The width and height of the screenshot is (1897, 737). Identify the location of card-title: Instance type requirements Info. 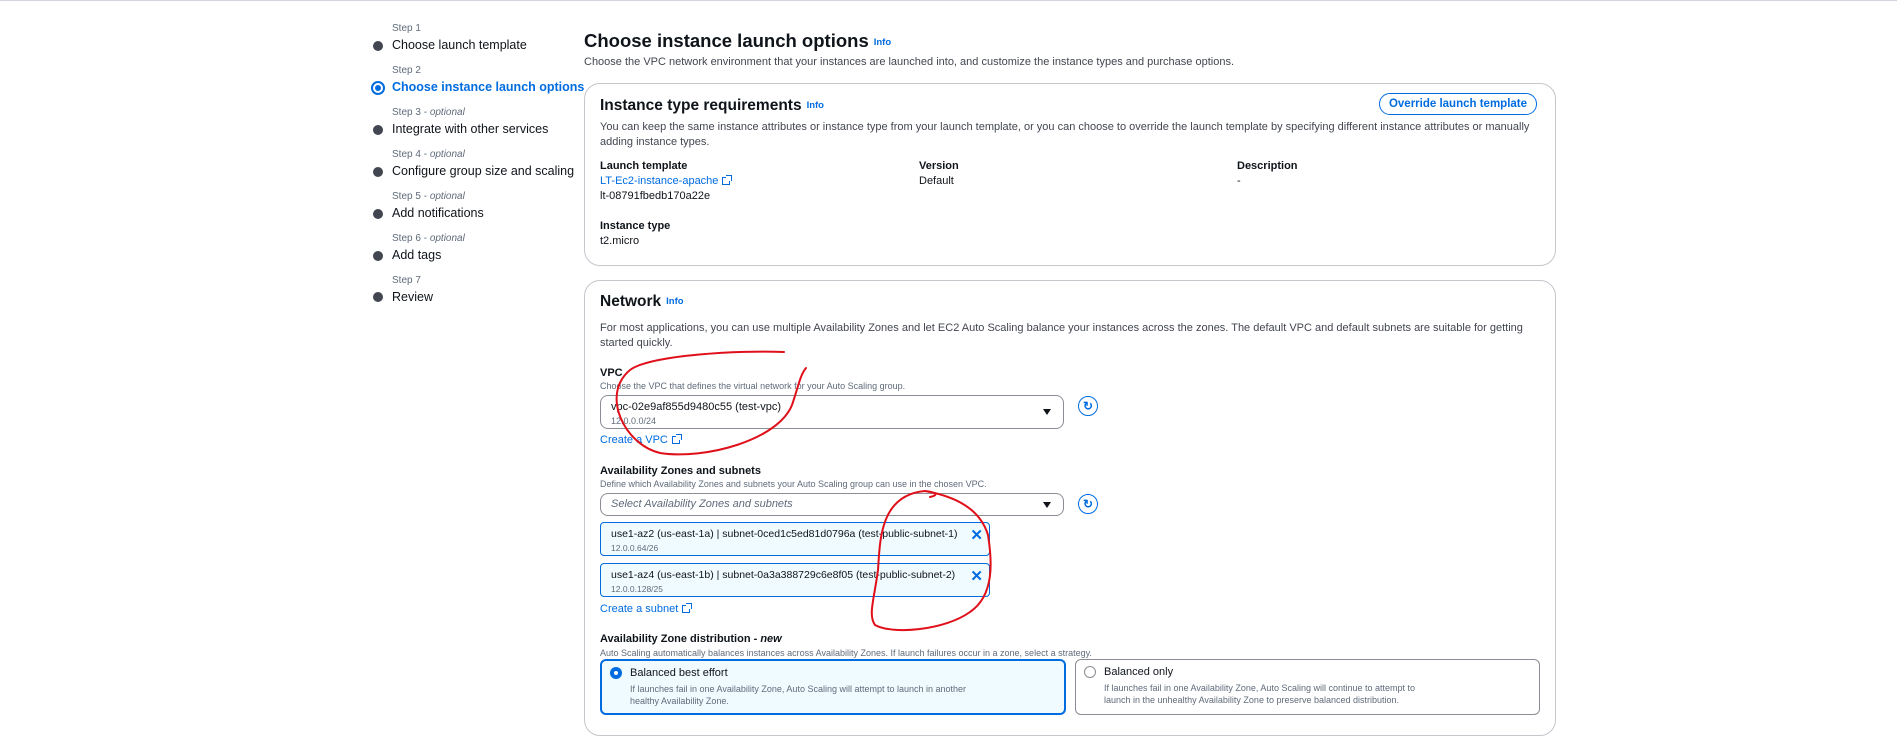
(712, 106).